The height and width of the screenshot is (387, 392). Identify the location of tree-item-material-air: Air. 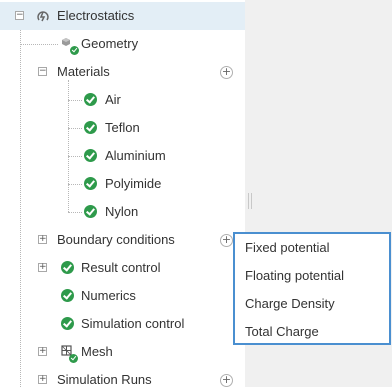
(122, 100).